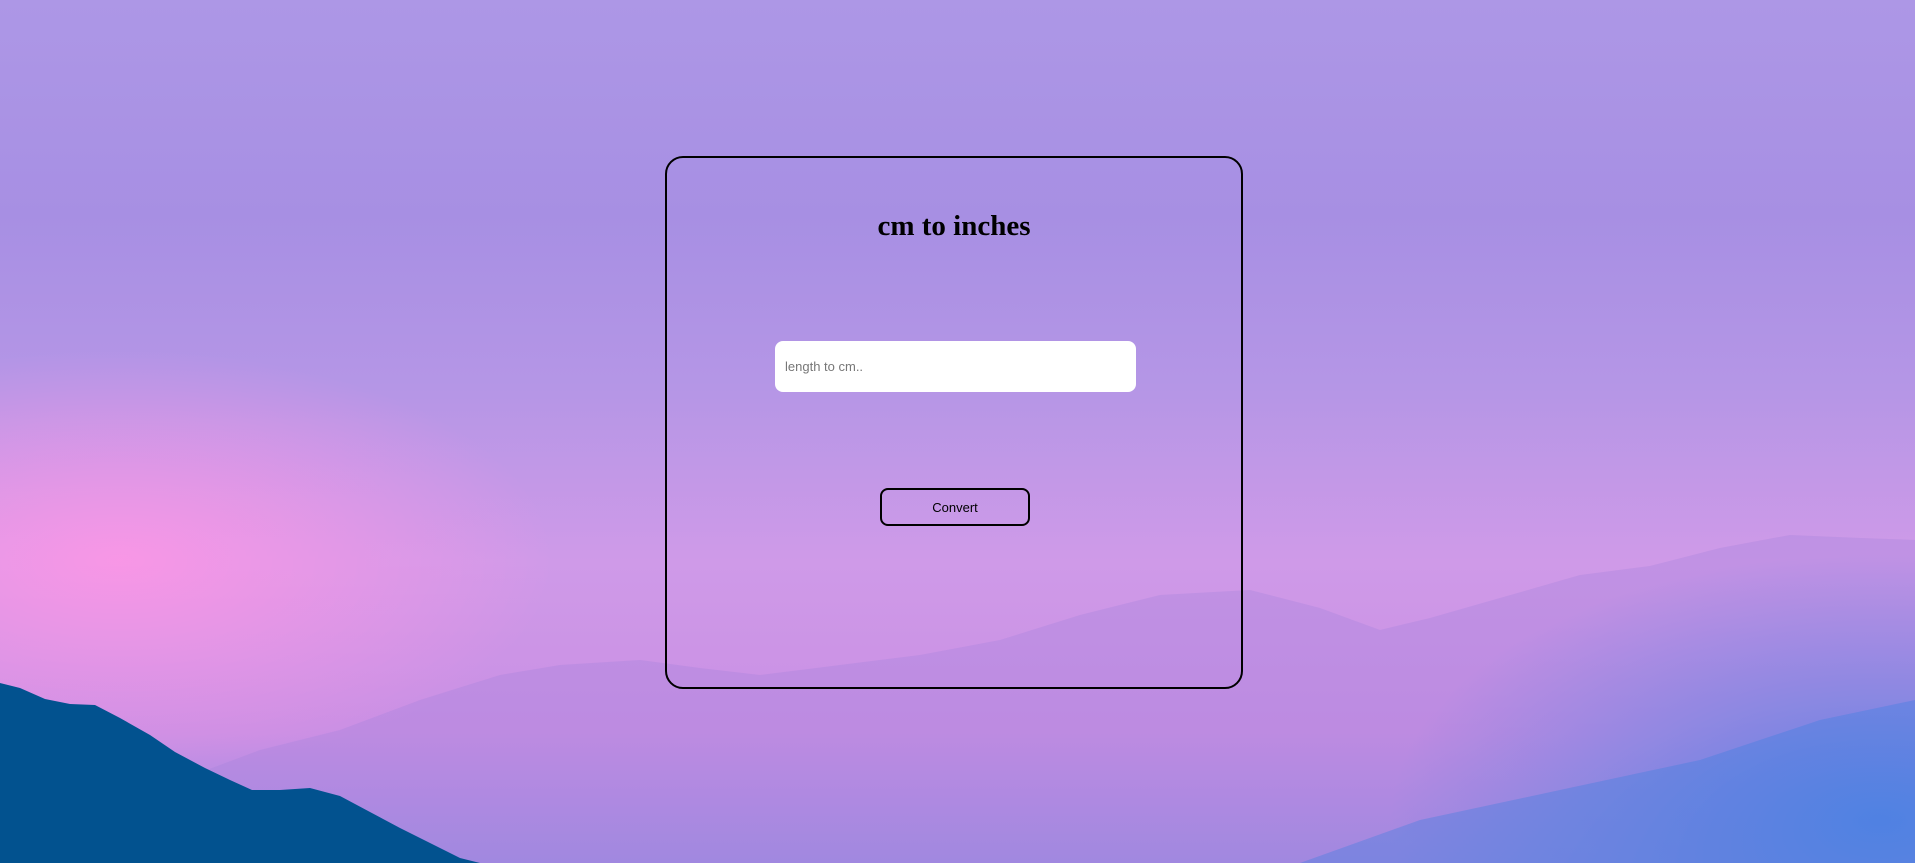 This screenshot has height=863, width=1915. What do you see at coordinates (955, 507) in the screenshot?
I see `convert-button: Convert` at bounding box center [955, 507].